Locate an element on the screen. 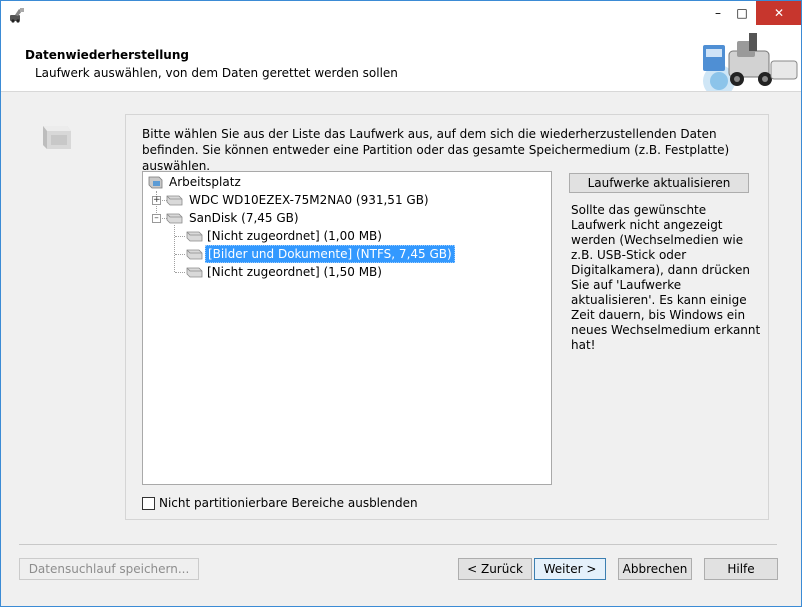 Image resolution: width=804 pixels, height=609 pixels. hide-unpartitioned-checkbox is located at coordinates (148, 503).